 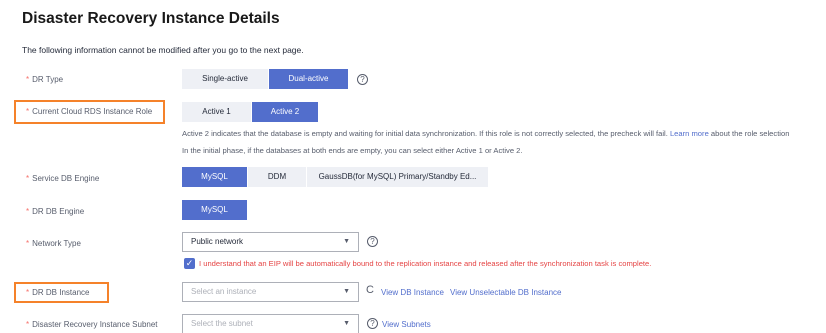 I want to click on rds-role-active-1: Active 1, so click(x=217, y=112).